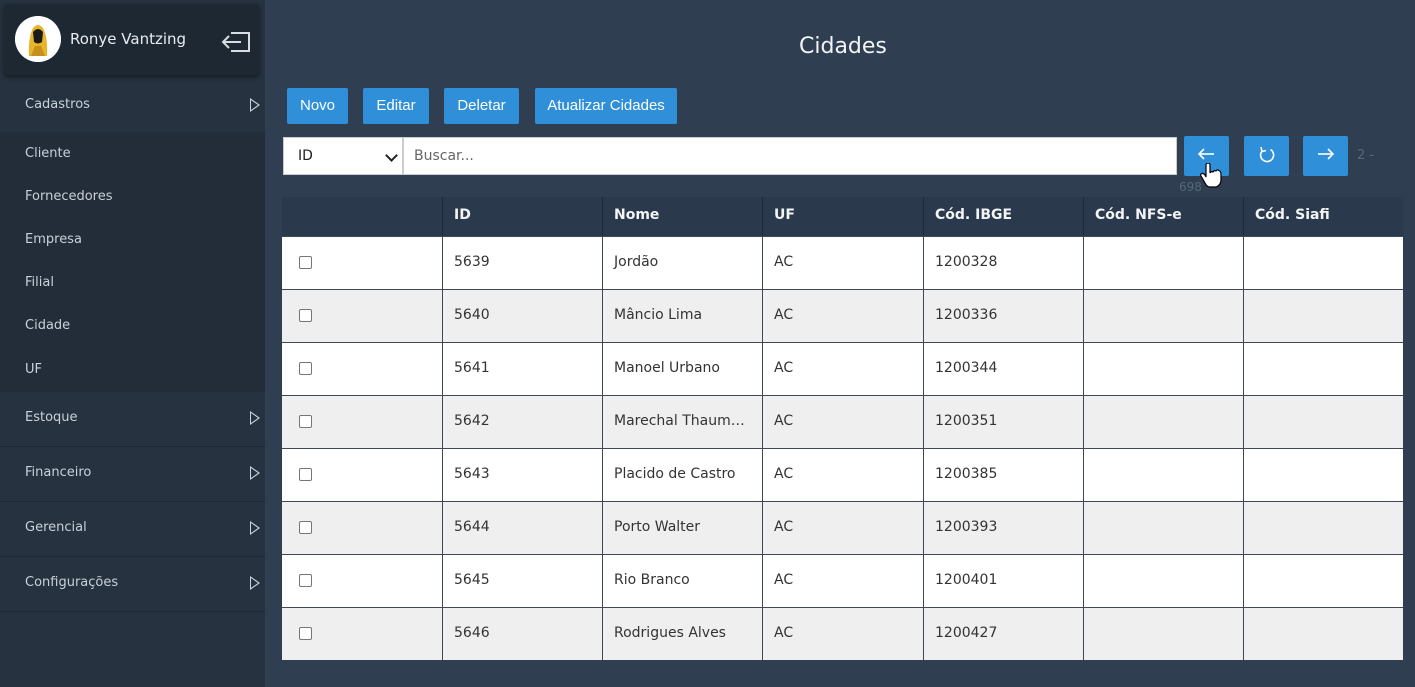 The image size is (1415, 687). Describe the element at coordinates (69, 196) in the screenshot. I see `submenu-item-fornecedores: Fornecedores` at that location.